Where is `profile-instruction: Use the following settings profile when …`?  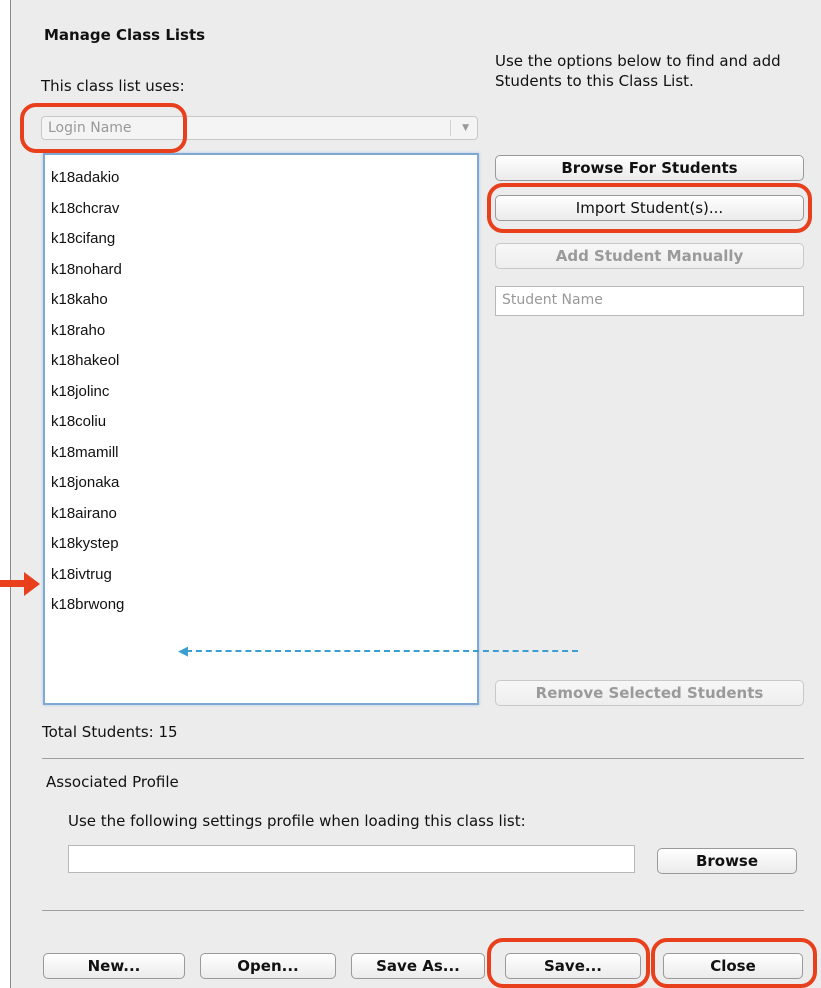 profile-instruction: Use the following settings profile when … is located at coordinates (297, 821).